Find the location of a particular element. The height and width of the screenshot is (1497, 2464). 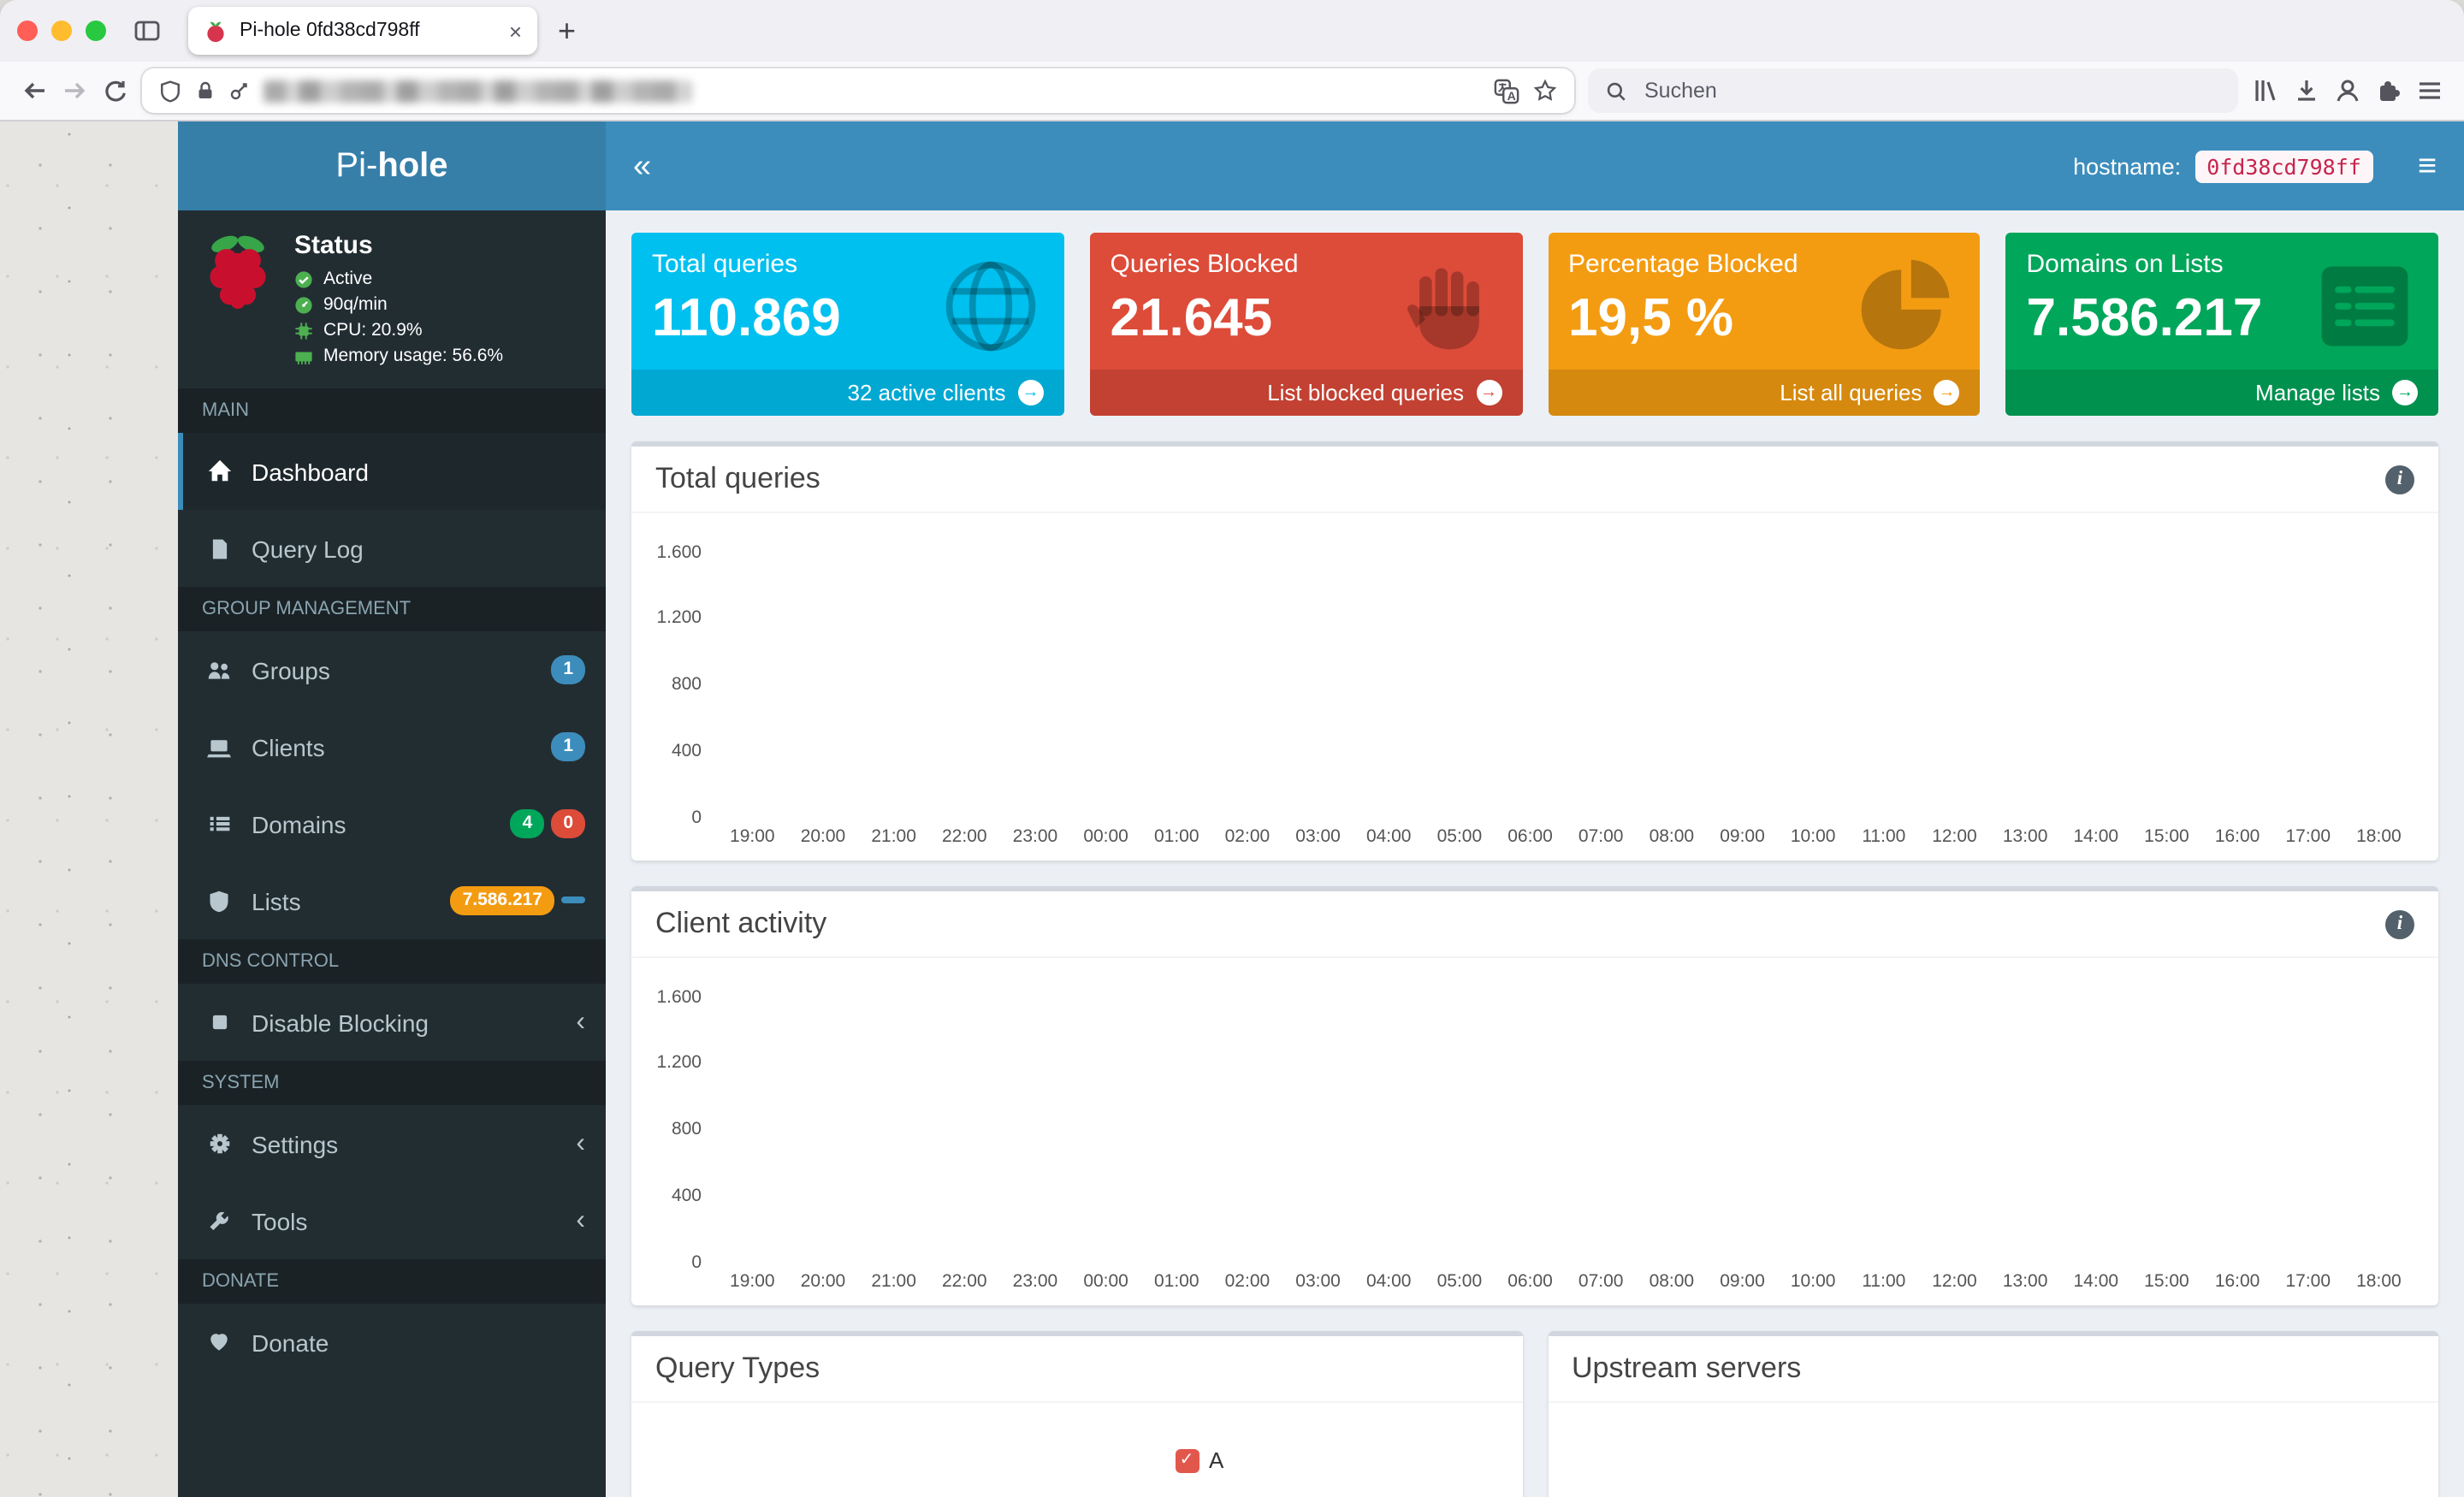

card-footer-link: List all queries → is located at coordinates (1764, 393).